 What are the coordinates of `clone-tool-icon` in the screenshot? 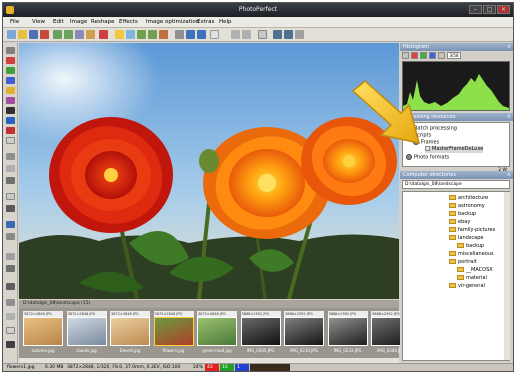 It's located at (10, 168).